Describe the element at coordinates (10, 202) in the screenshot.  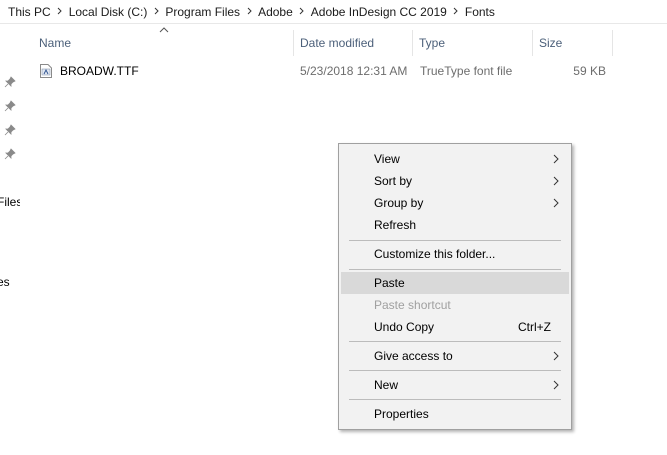
I see `nav-item-files: Files` at that location.